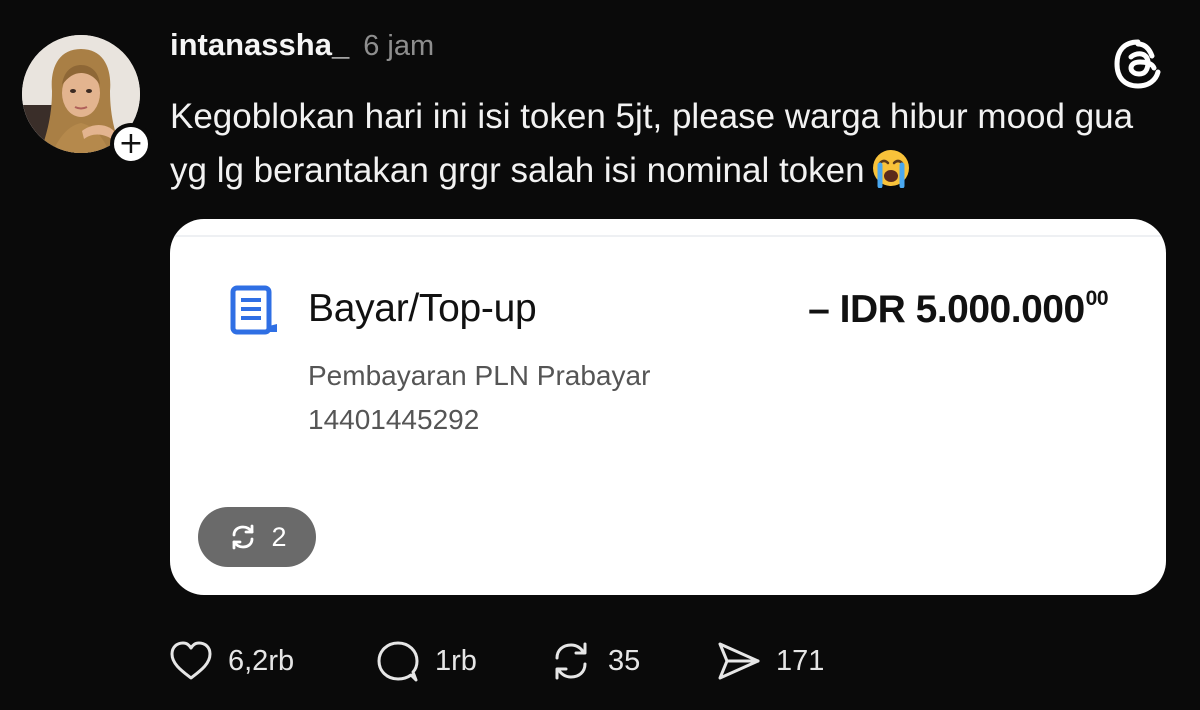 Image resolution: width=1200 pixels, height=710 pixels. I want to click on repost-button: 35, so click(632, 661).